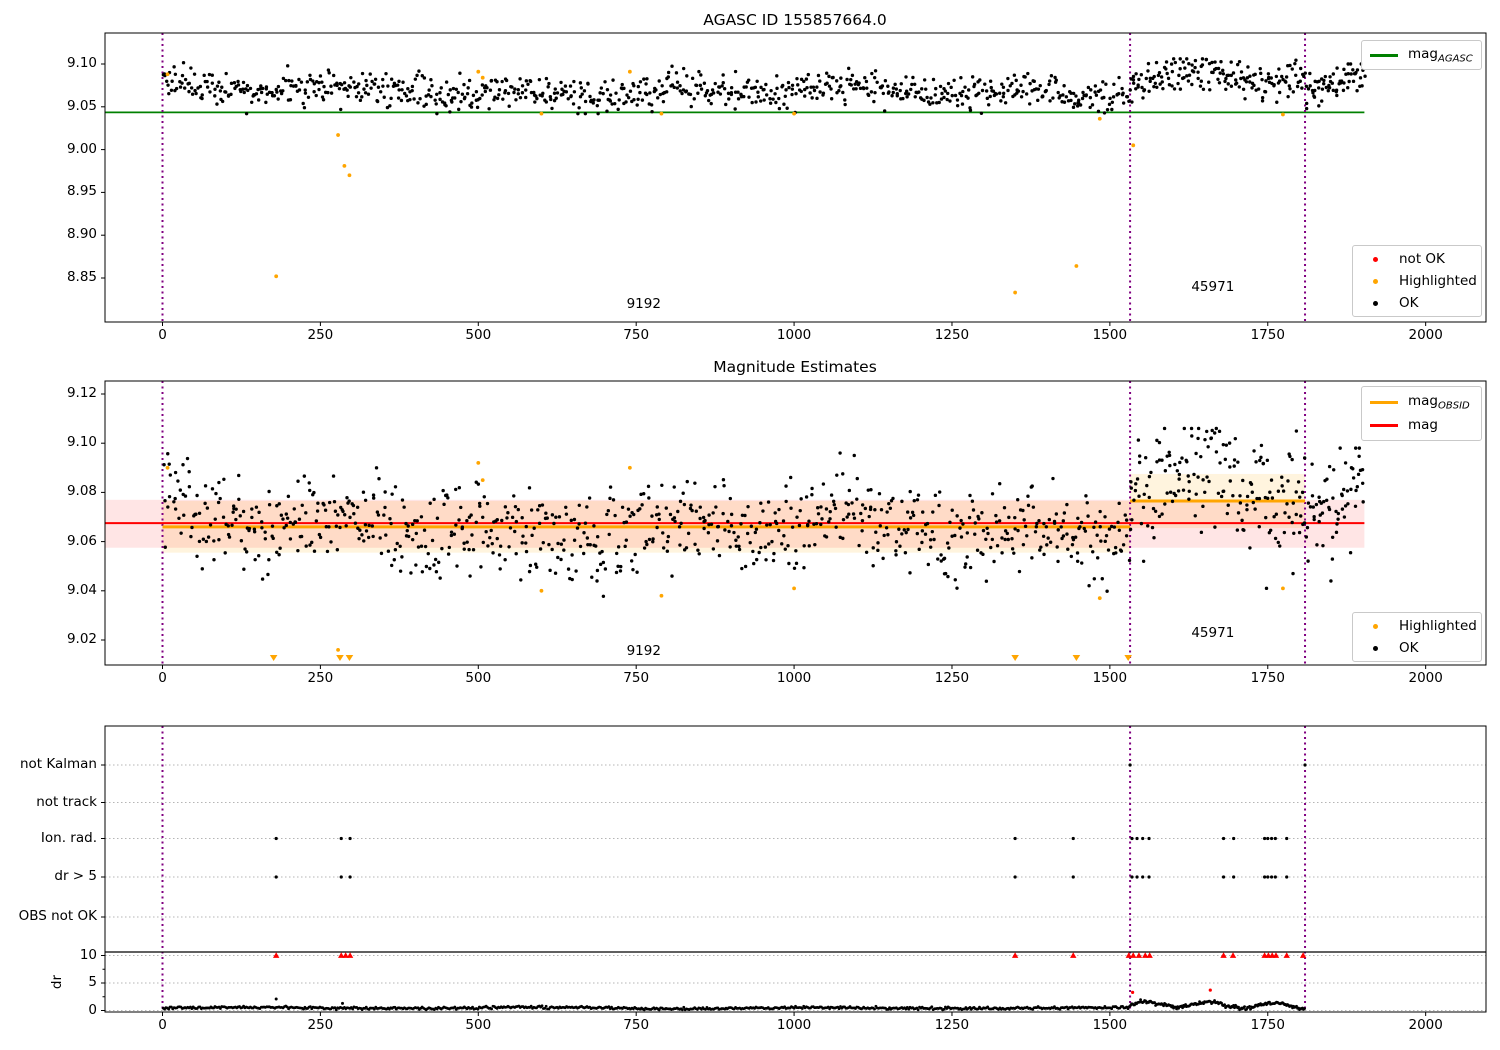 This screenshot has height=1050, width=1500. What do you see at coordinates (1076, 658) in the screenshot?
I see `clipped-low-triangle` at bounding box center [1076, 658].